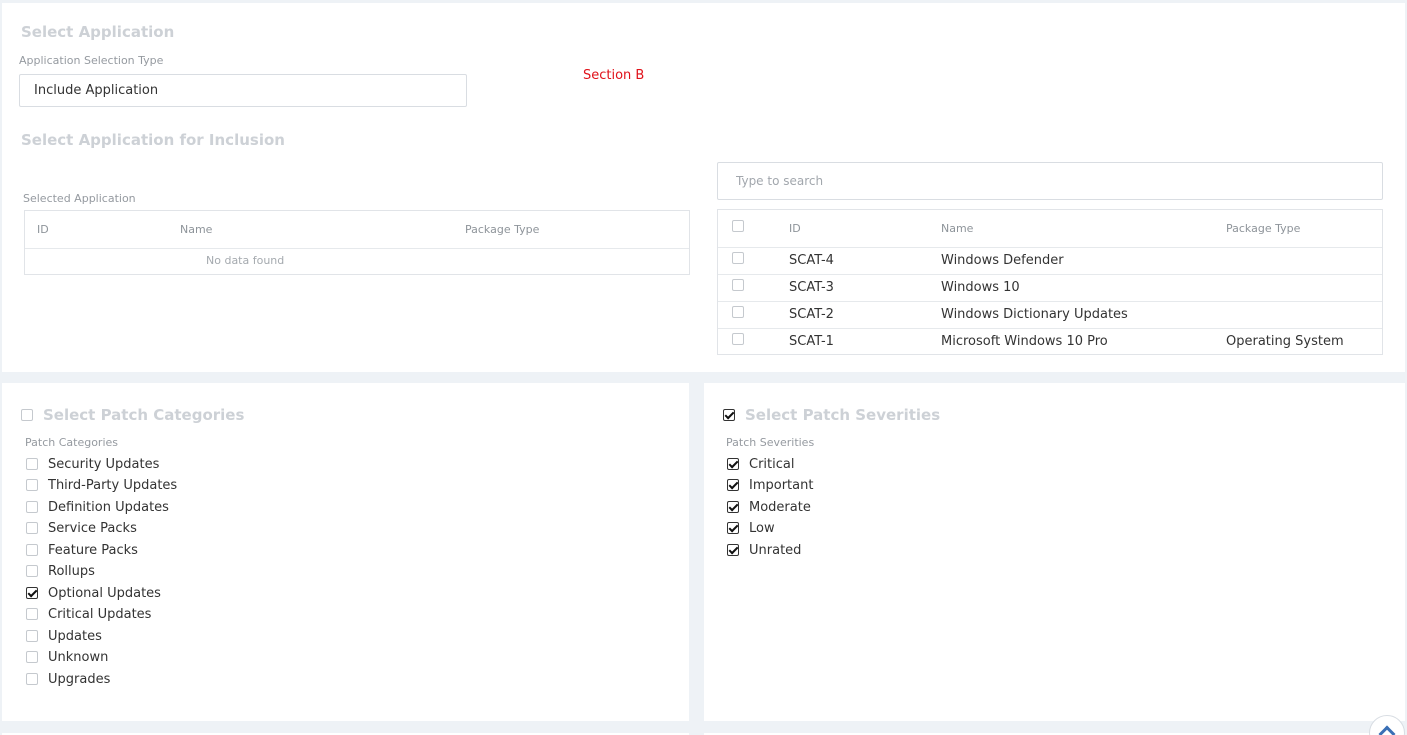 This screenshot has width=1407, height=735. I want to click on severity-checkbox-critical, so click(733, 464).